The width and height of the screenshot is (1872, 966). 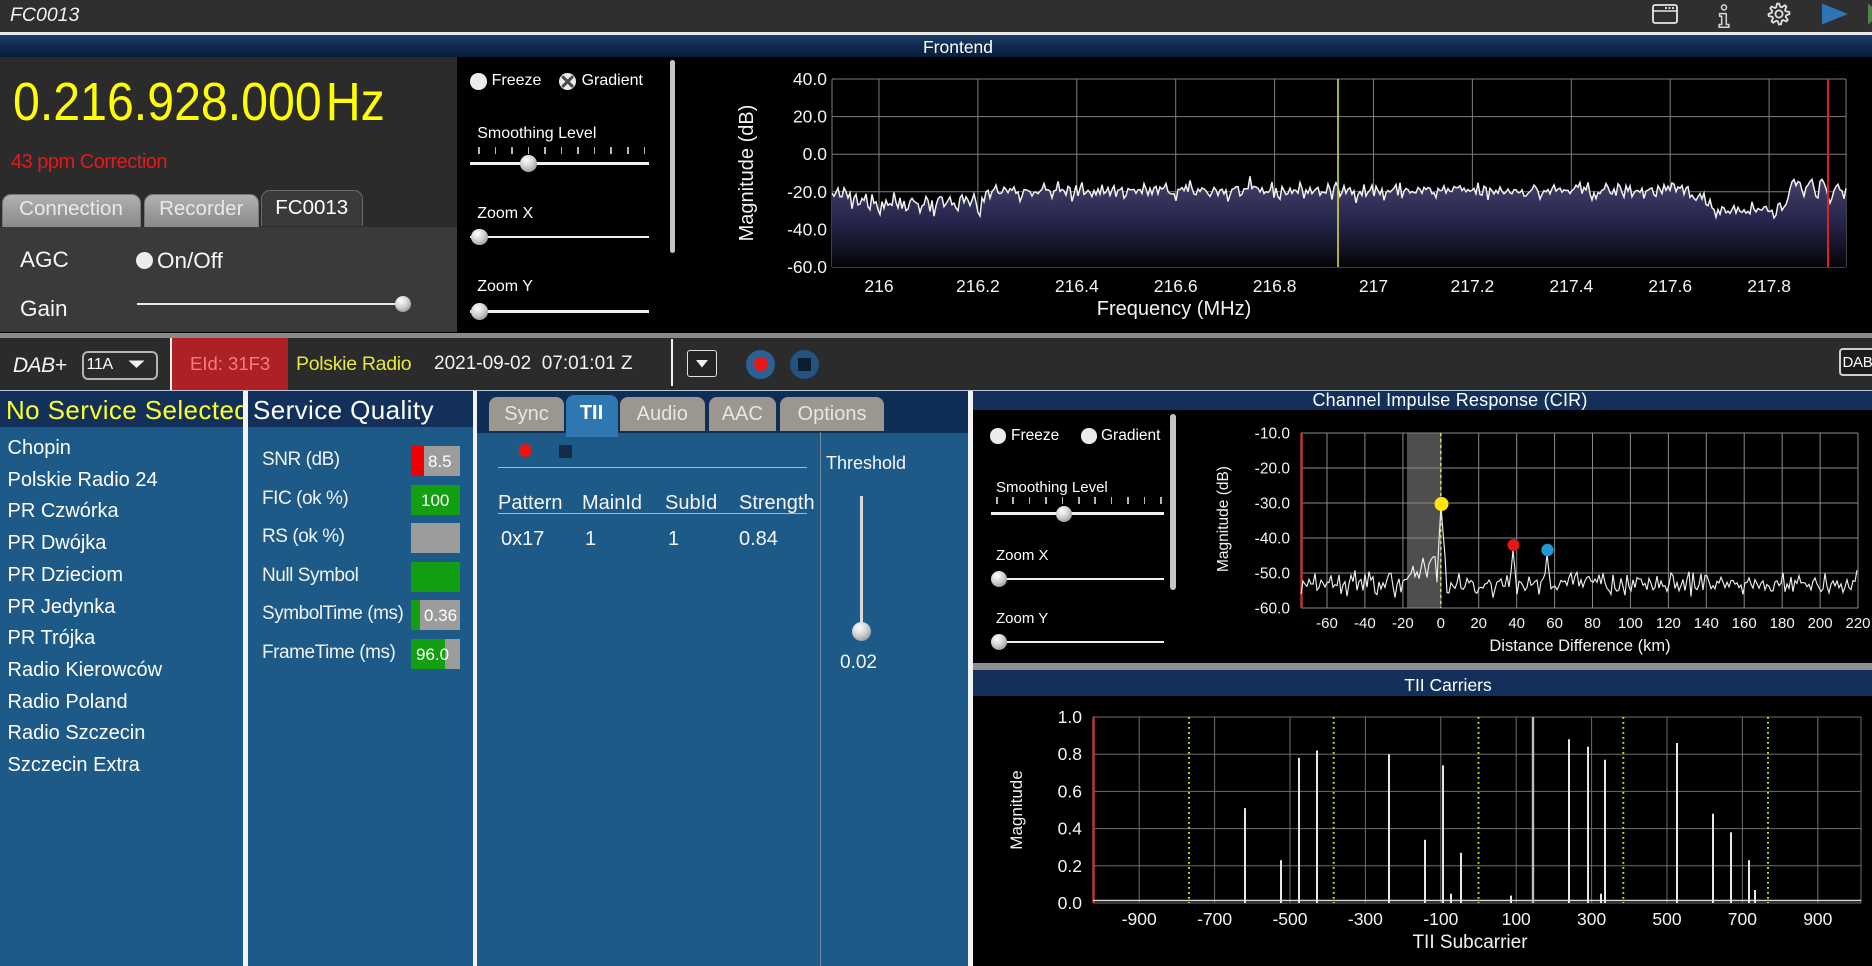 I want to click on svg-text: -700, so click(x=1214, y=919).